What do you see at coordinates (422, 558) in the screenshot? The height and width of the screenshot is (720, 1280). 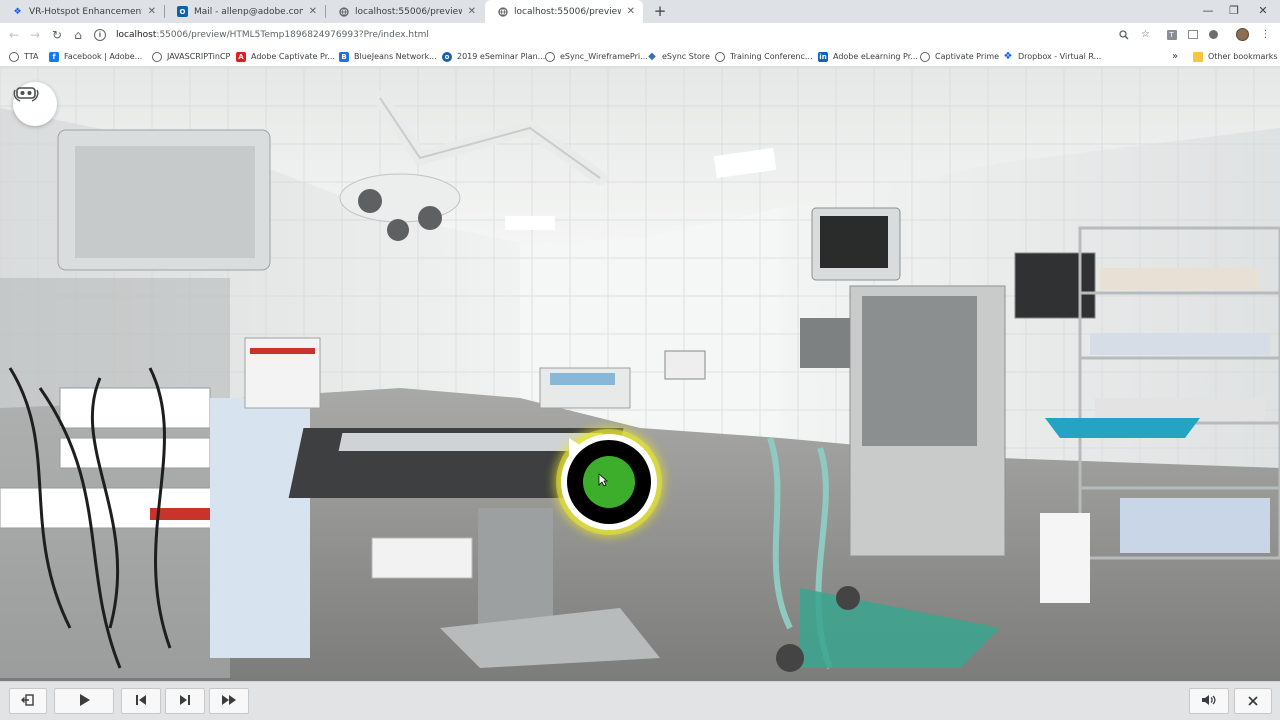 I see `step-stool` at bounding box center [422, 558].